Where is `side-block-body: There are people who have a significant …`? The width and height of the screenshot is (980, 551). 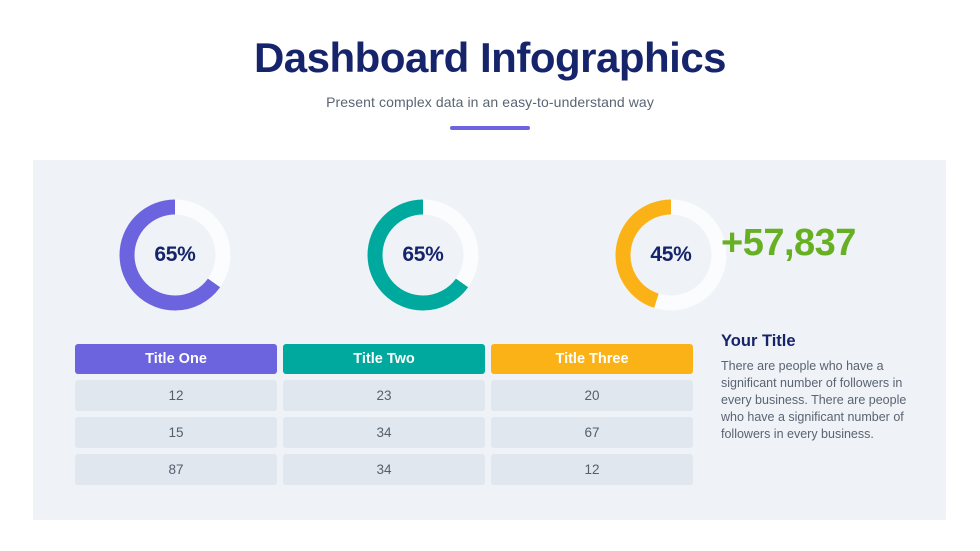 side-block-body: There are people who have a significant … is located at coordinates (814, 400).